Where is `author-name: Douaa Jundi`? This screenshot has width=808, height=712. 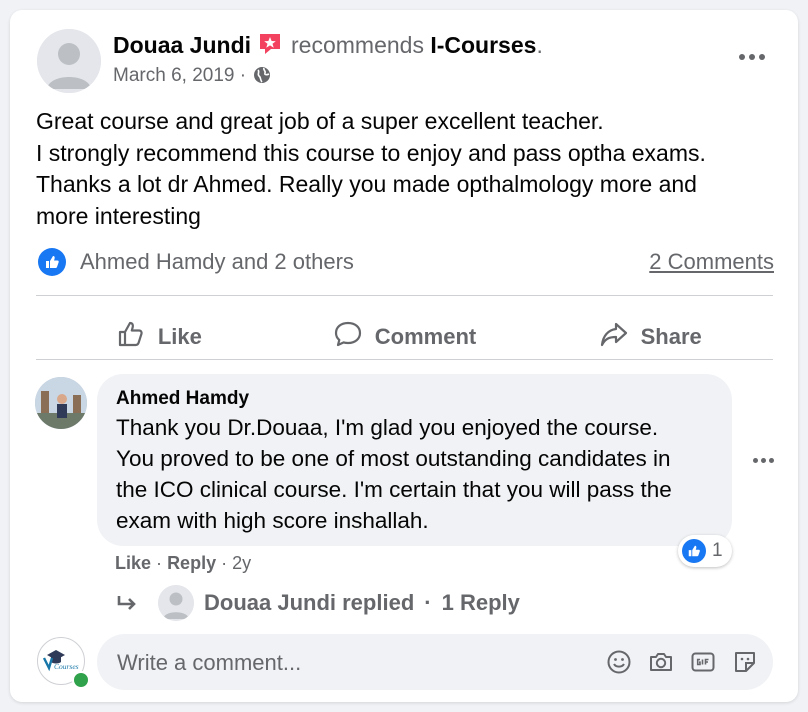 author-name: Douaa Jundi is located at coordinates (182, 45).